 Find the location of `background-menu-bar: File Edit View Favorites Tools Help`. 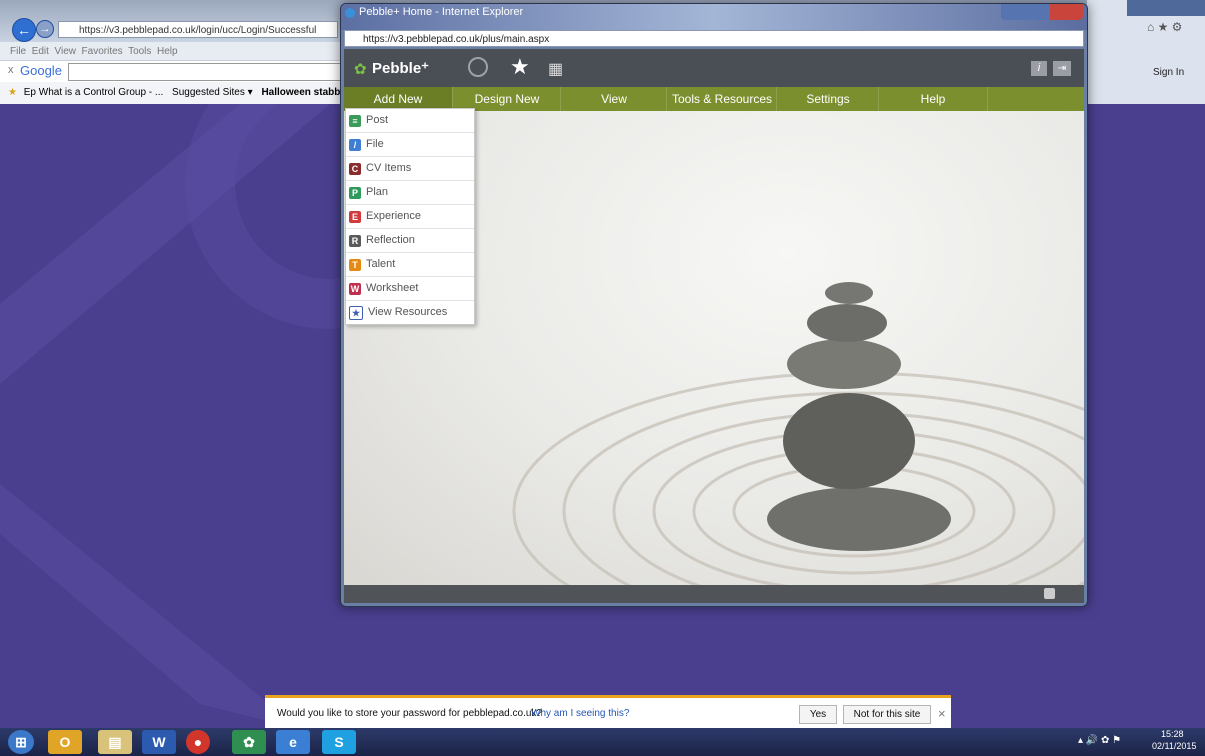

background-menu-bar: File Edit View Favorites Tools Help is located at coordinates (94, 51).